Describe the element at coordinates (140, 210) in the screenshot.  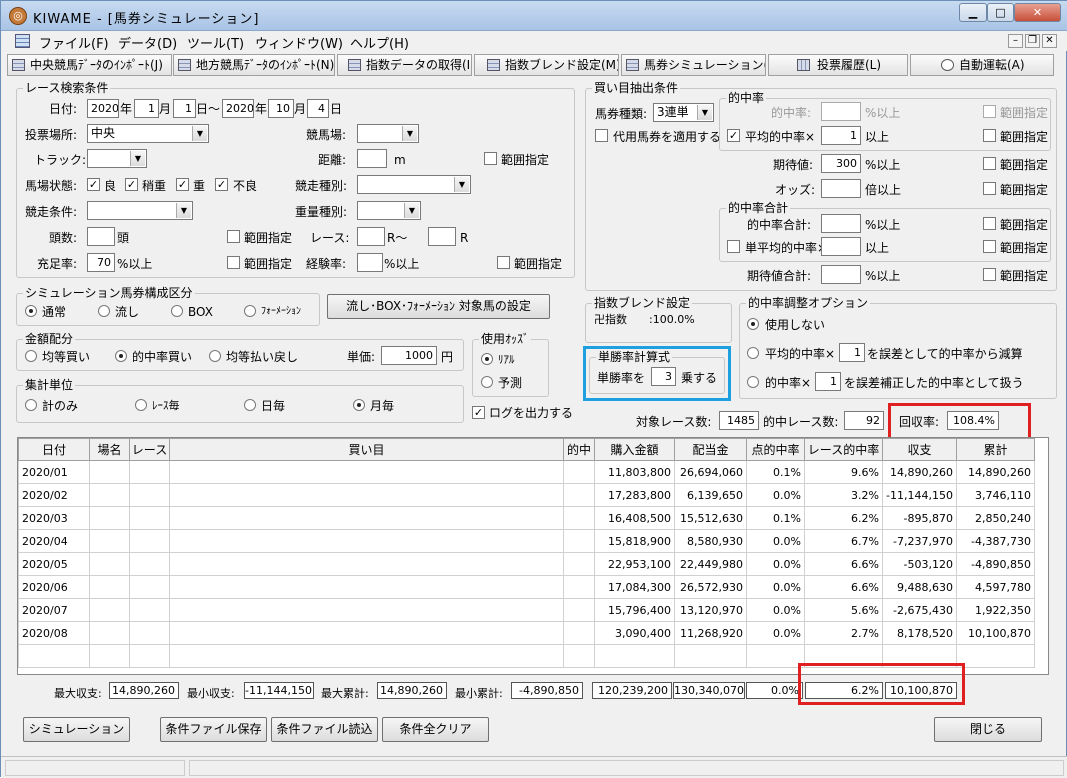
I see `race-cond-select: ▼` at that location.